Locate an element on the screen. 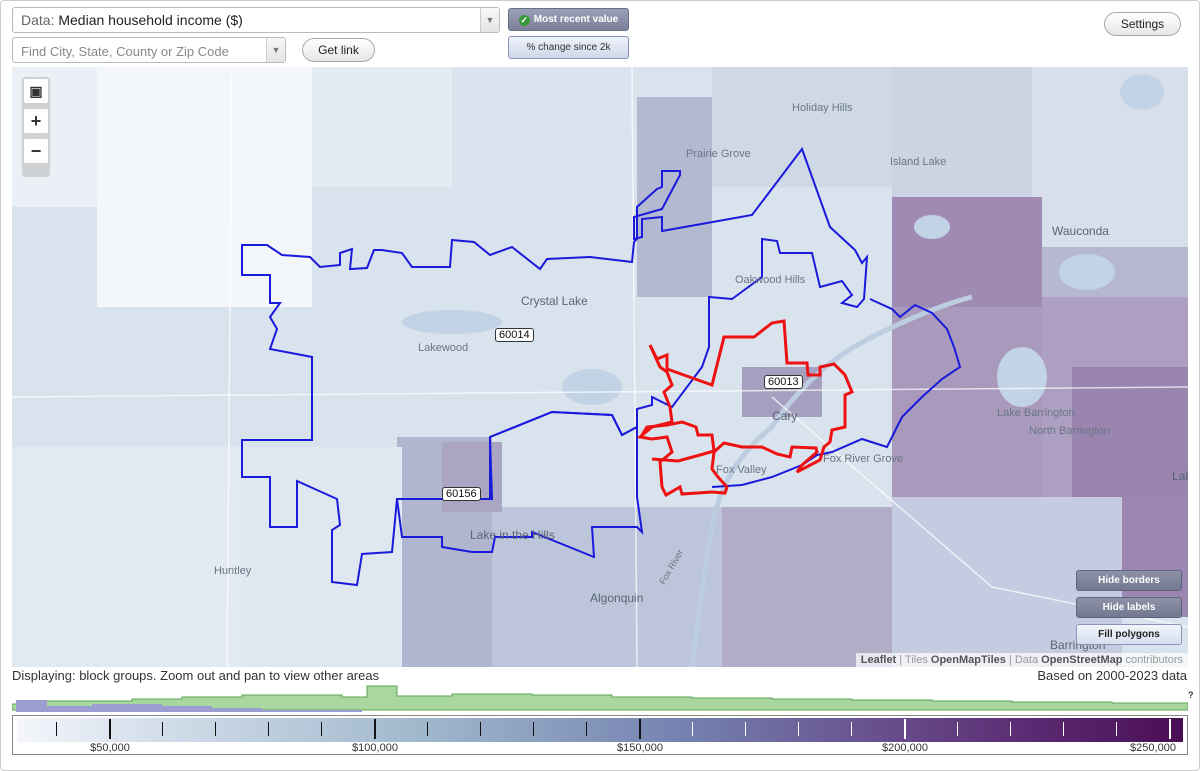  data-select-prefix: Data: is located at coordinates (38, 20).